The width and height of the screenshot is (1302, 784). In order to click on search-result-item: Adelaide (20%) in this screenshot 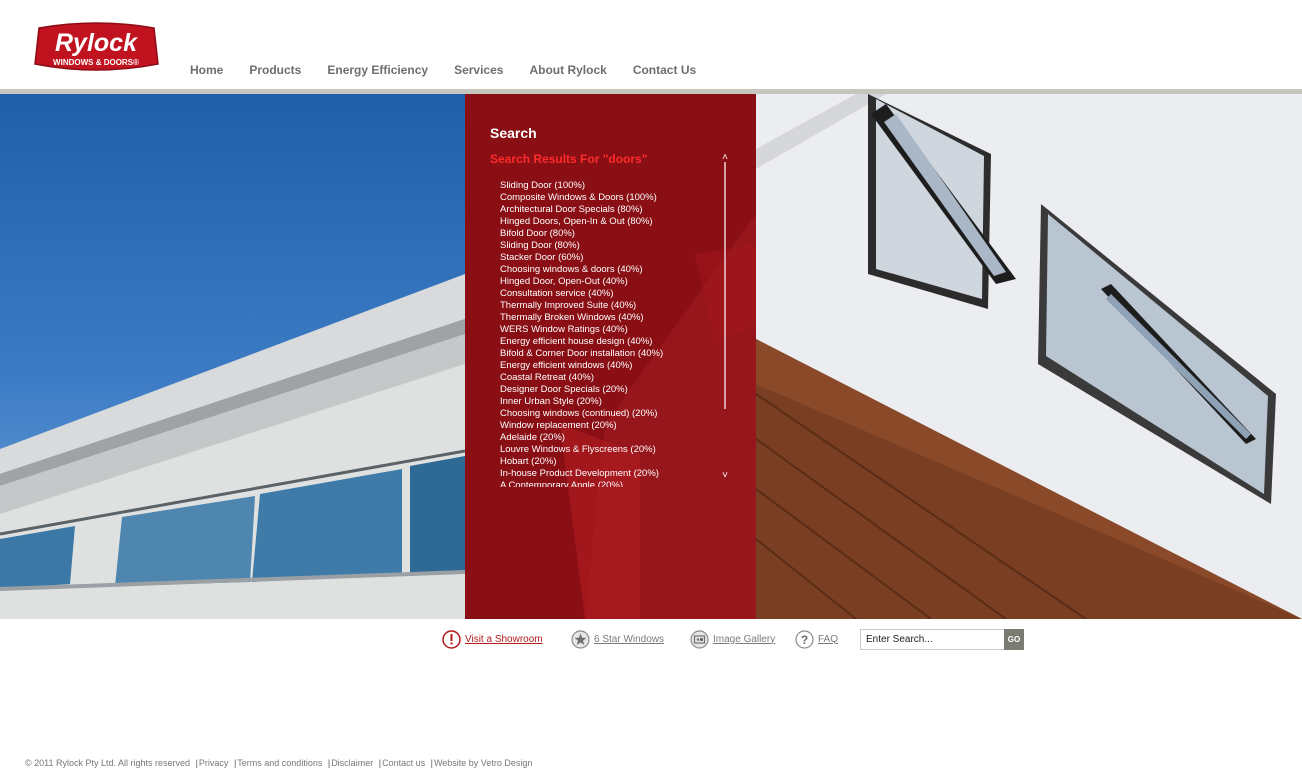, I will do `click(612, 438)`.